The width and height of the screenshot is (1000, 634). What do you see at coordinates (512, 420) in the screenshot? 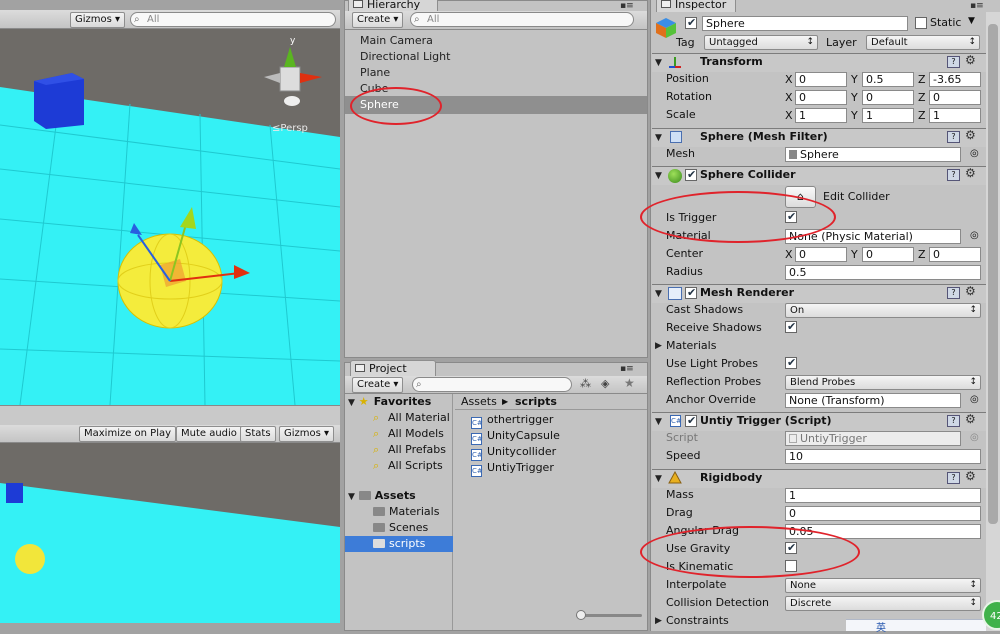
I see `file-item-othertrigger: C# othertrigger` at bounding box center [512, 420].